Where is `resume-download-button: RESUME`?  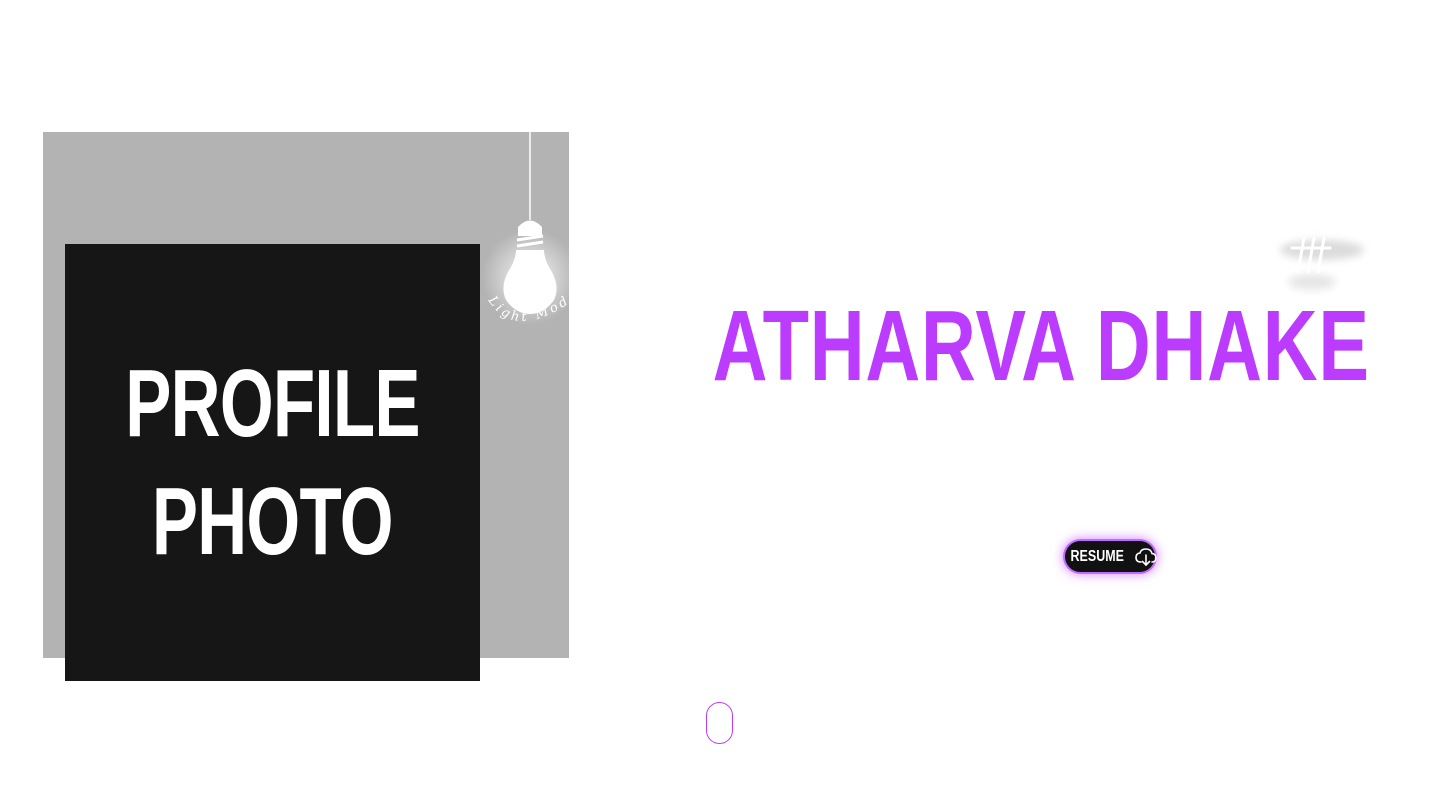 resume-download-button: RESUME is located at coordinates (1111, 556).